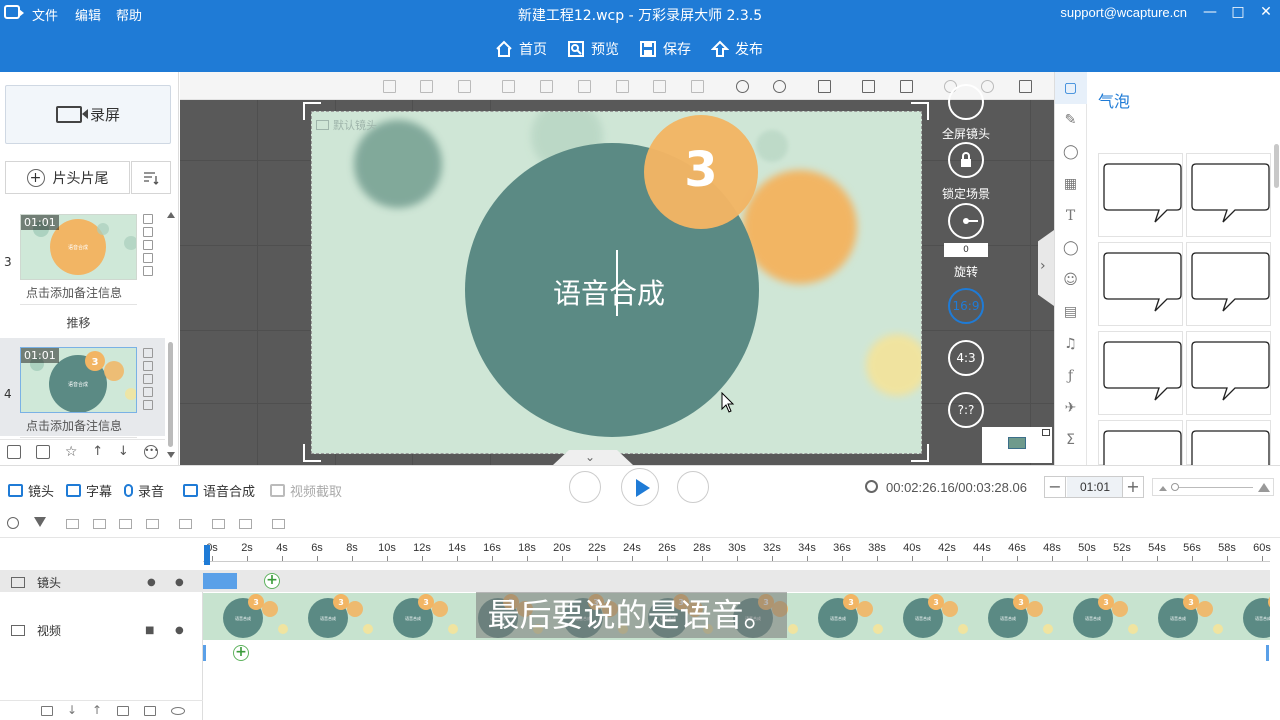  Describe the element at coordinates (701, 170) in the screenshot. I see `number-badge: 3` at that location.